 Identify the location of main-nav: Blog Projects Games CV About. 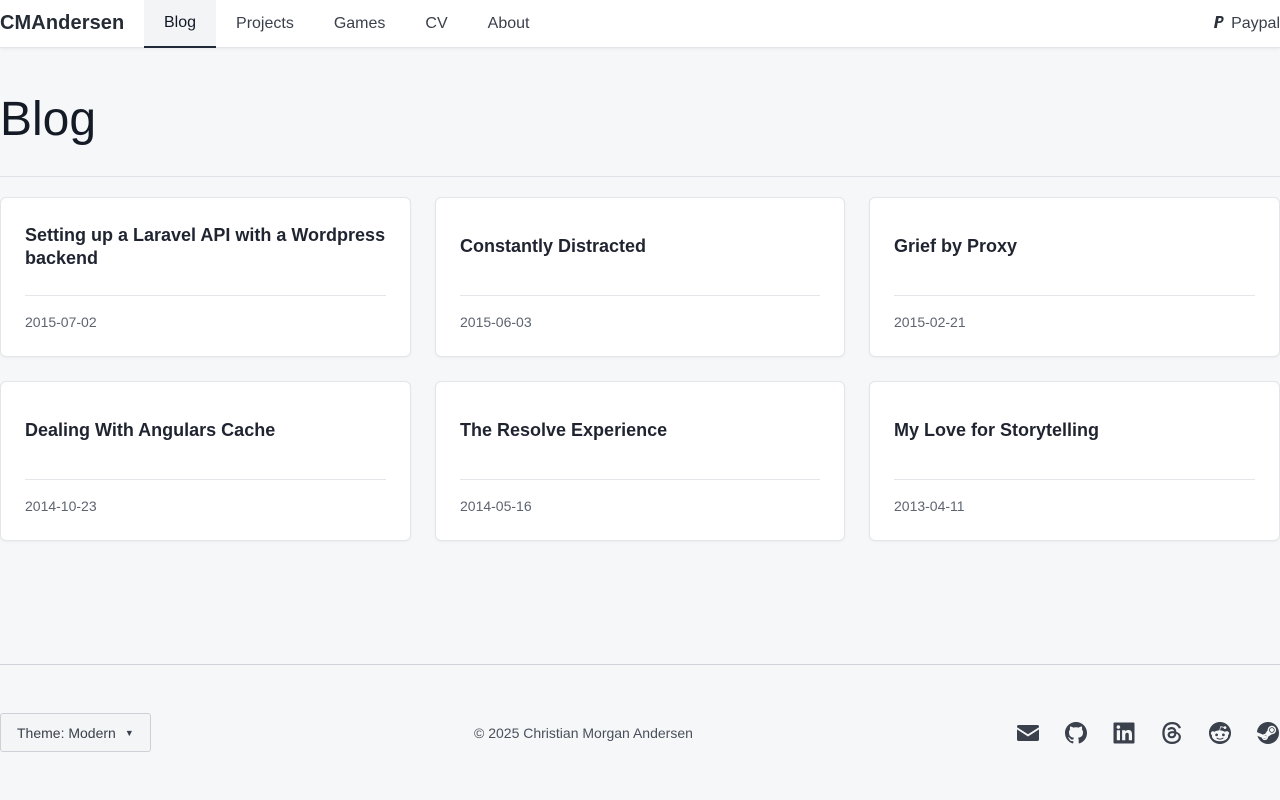
(346, 24).